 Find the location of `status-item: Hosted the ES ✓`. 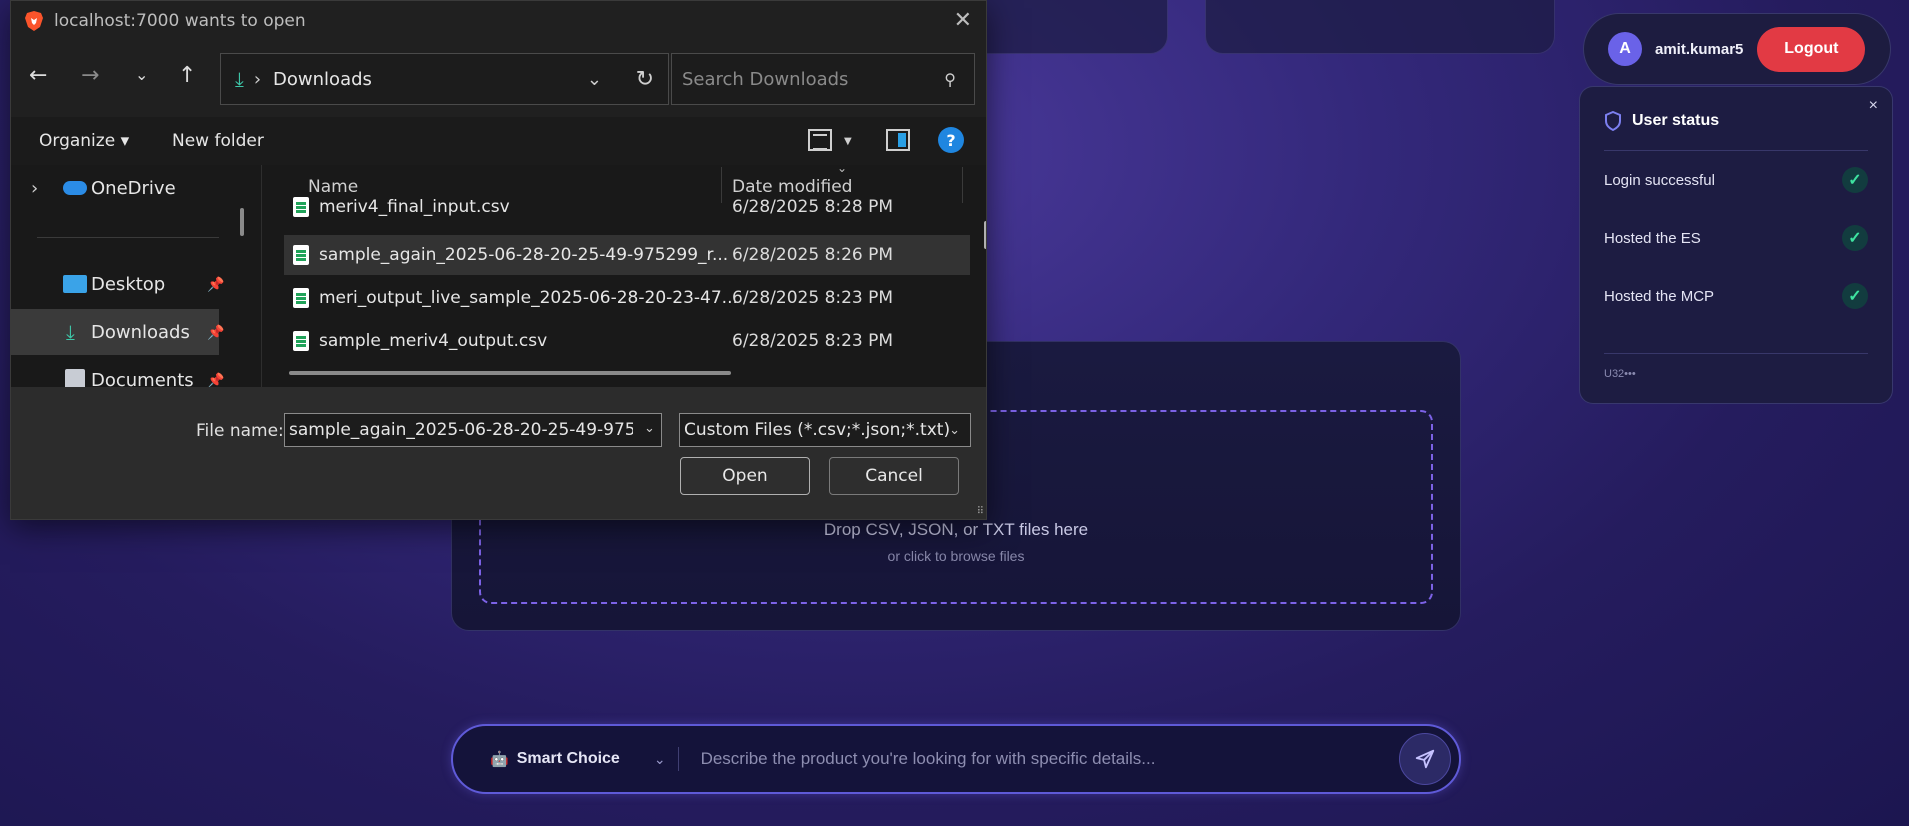

status-item: Hosted the ES ✓ is located at coordinates (1736, 238).